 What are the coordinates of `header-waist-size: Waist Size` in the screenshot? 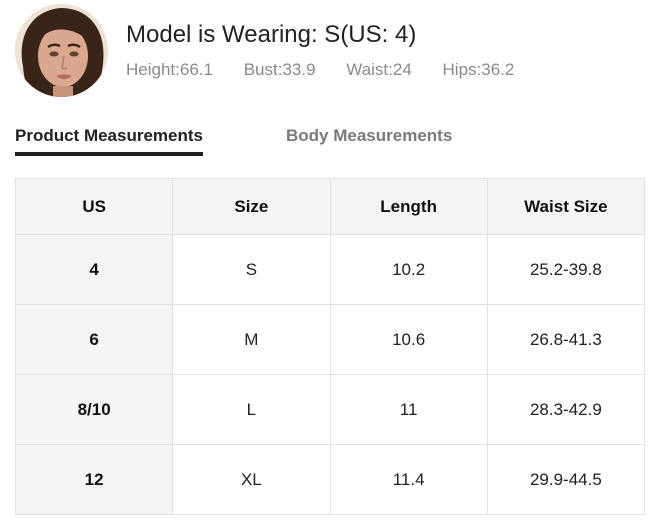 It's located at (566, 206).